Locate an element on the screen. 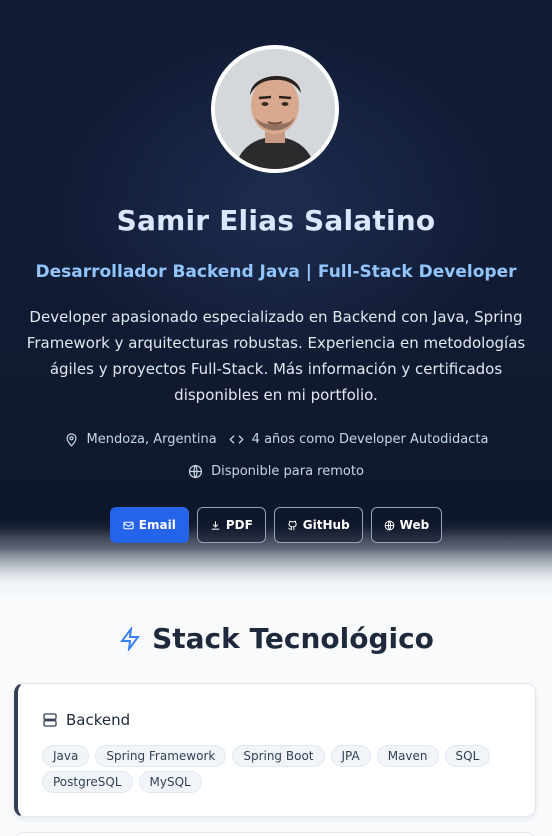 The image size is (552, 836). tag-maven: Maven is located at coordinates (407, 756).